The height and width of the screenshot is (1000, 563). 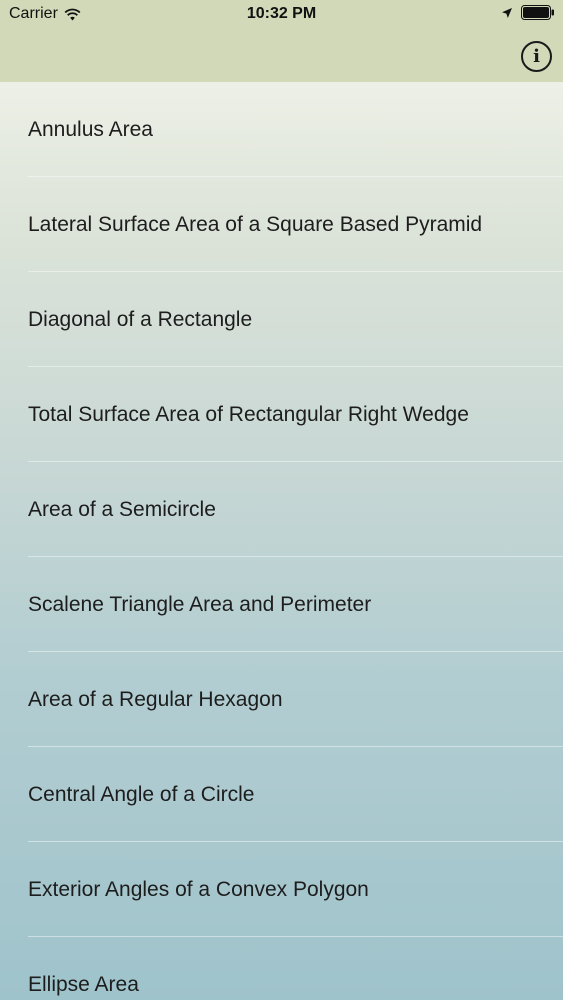 I want to click on list-item-label: Exterior Angles of a Convex Polygon, so click(x=198, y=889).